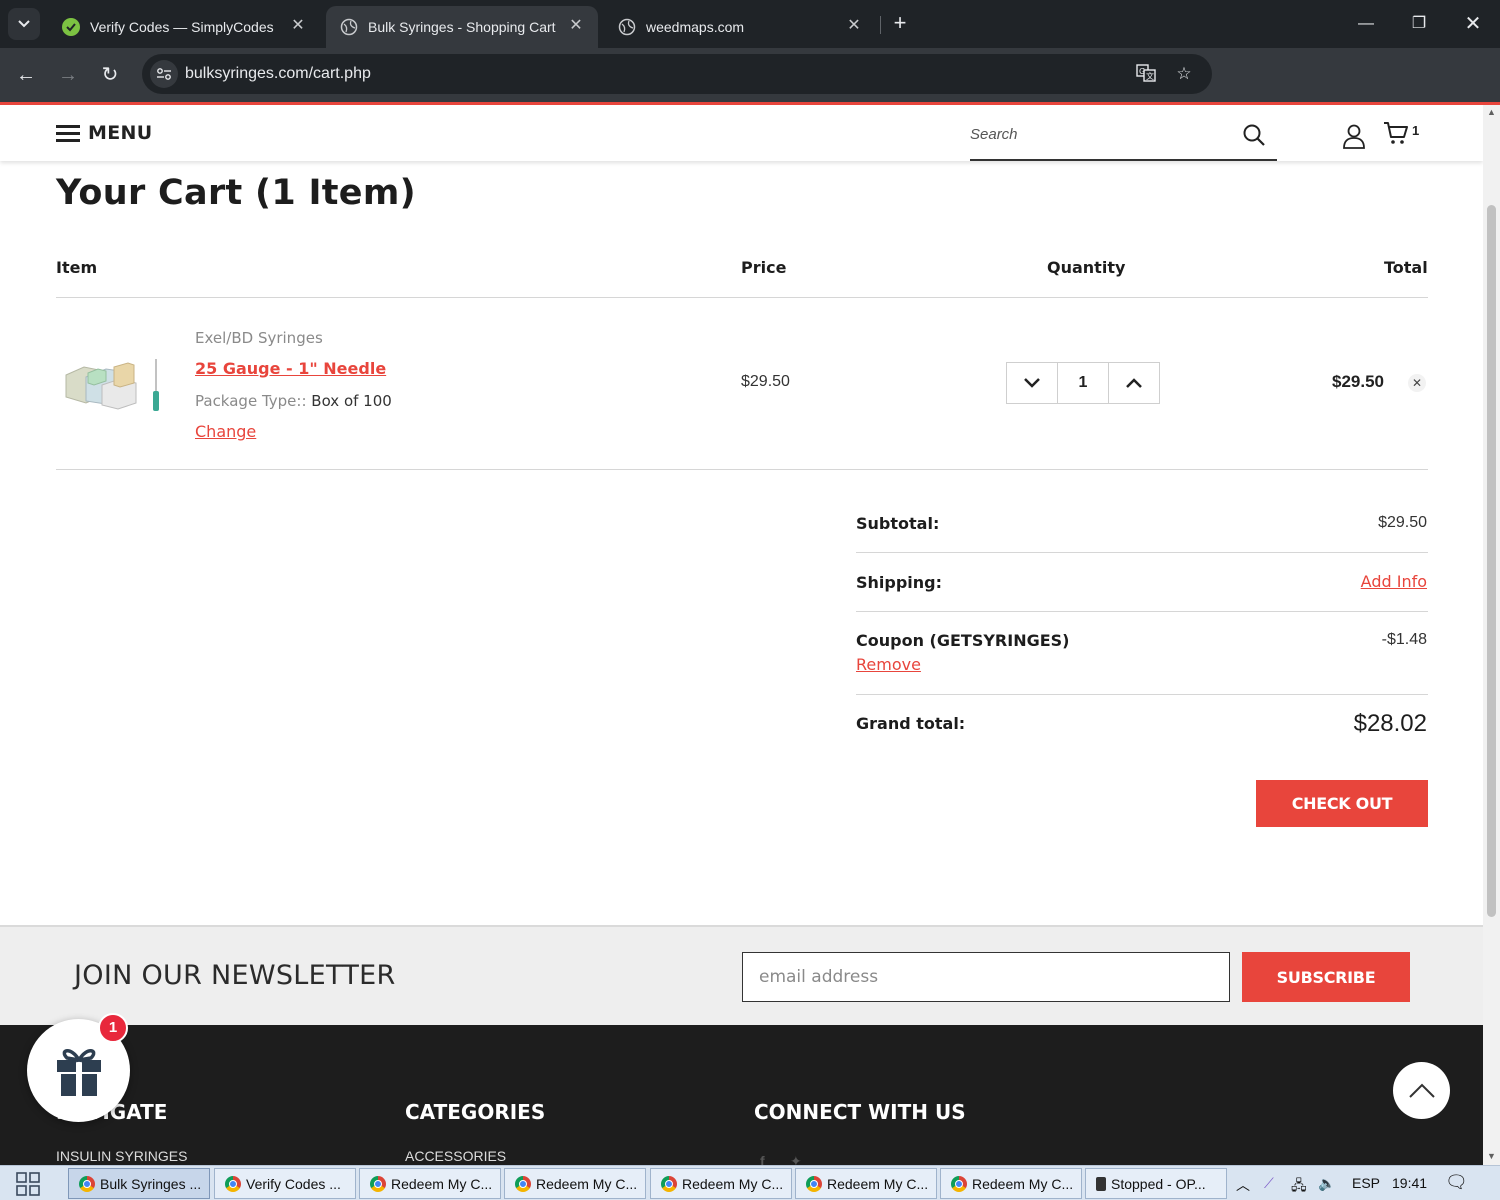  I want to click on subscribe-button: SUBSCRIBE, so click(1326, 977).